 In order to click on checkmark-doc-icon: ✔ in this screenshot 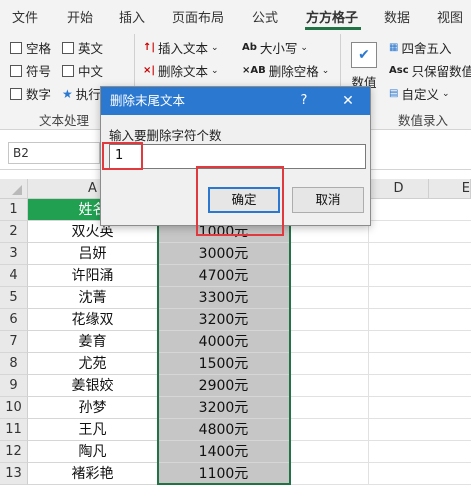, I will do `click(364, 55)`.